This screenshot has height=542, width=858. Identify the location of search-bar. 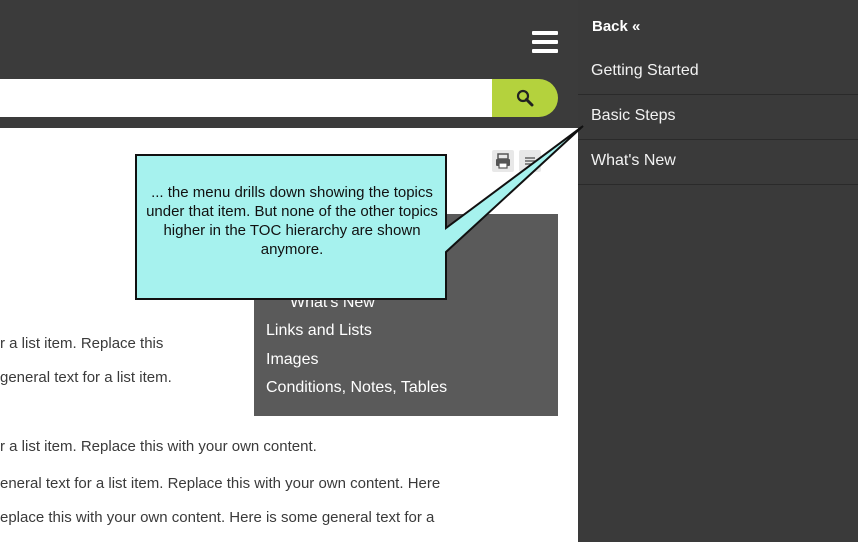
(279, 98).